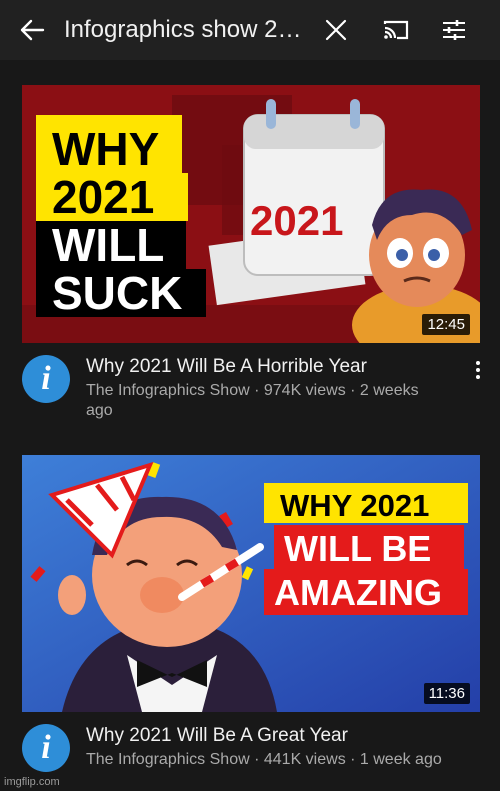  What do you see at coordinates (187, 30) in the screenshot?
I see `search-query: Infographics show 2021 why` at bounding box center [187, 30].